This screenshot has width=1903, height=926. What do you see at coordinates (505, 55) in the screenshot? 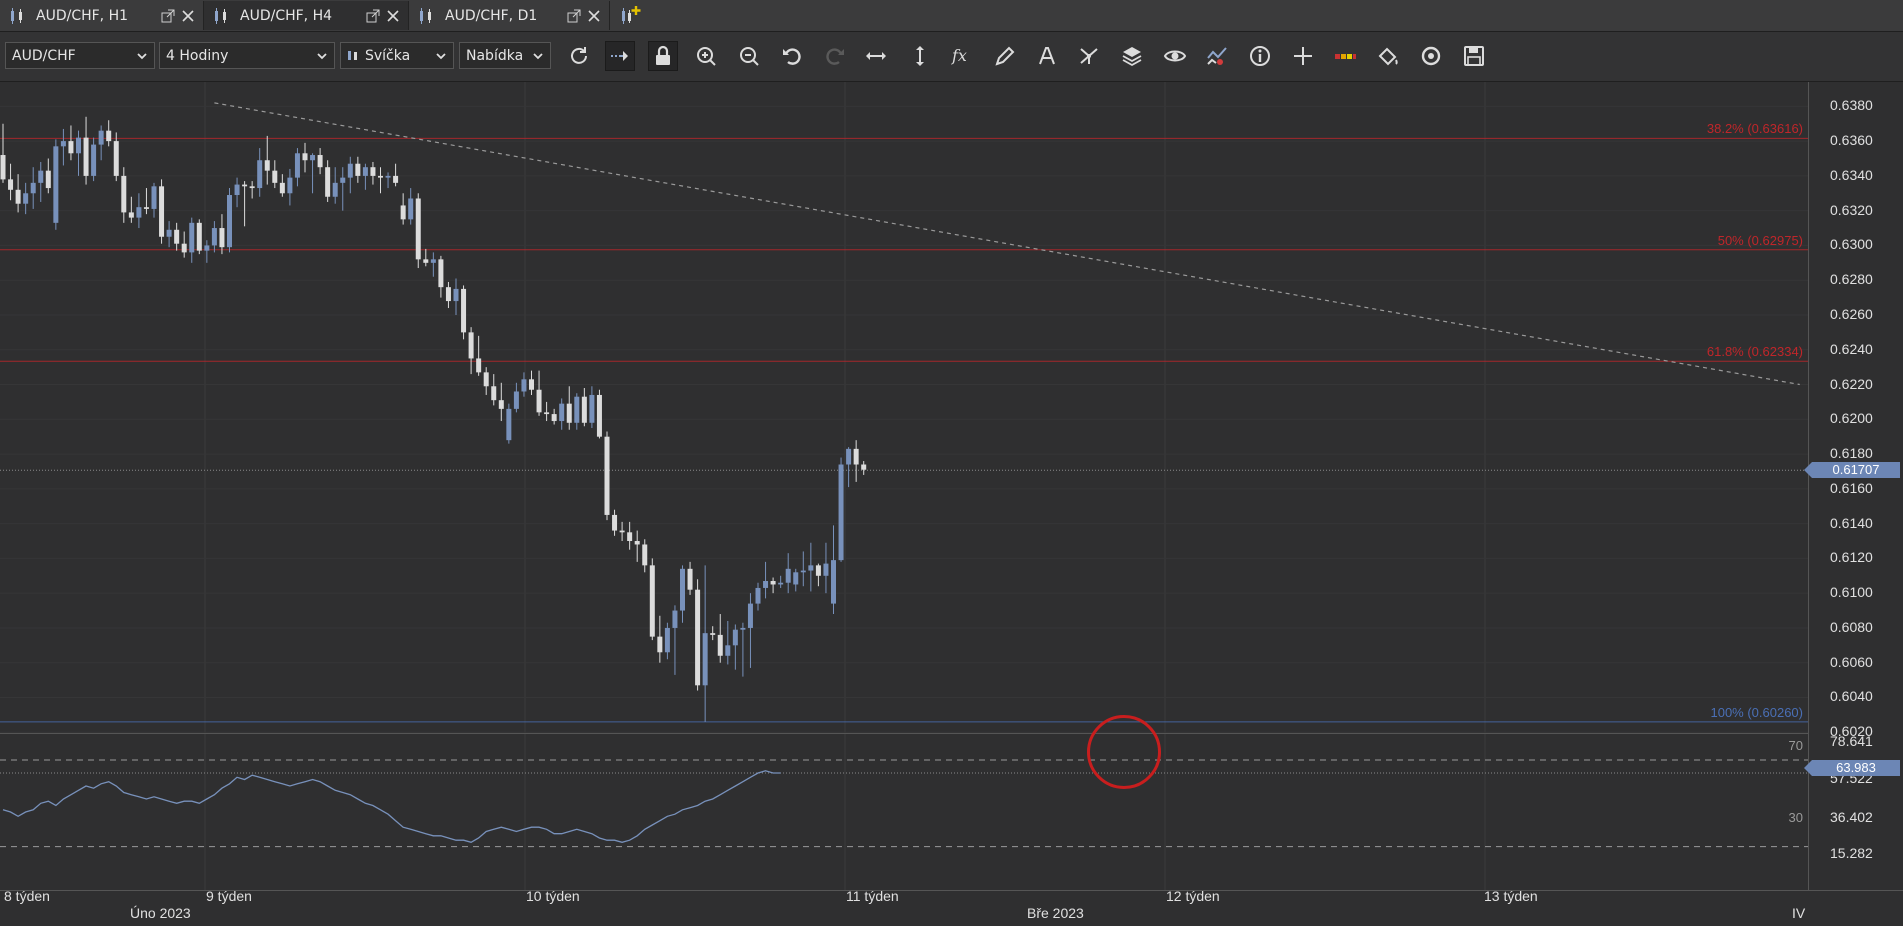
I see `price-type-select: Nabídka` at bounding box center [505, 55].